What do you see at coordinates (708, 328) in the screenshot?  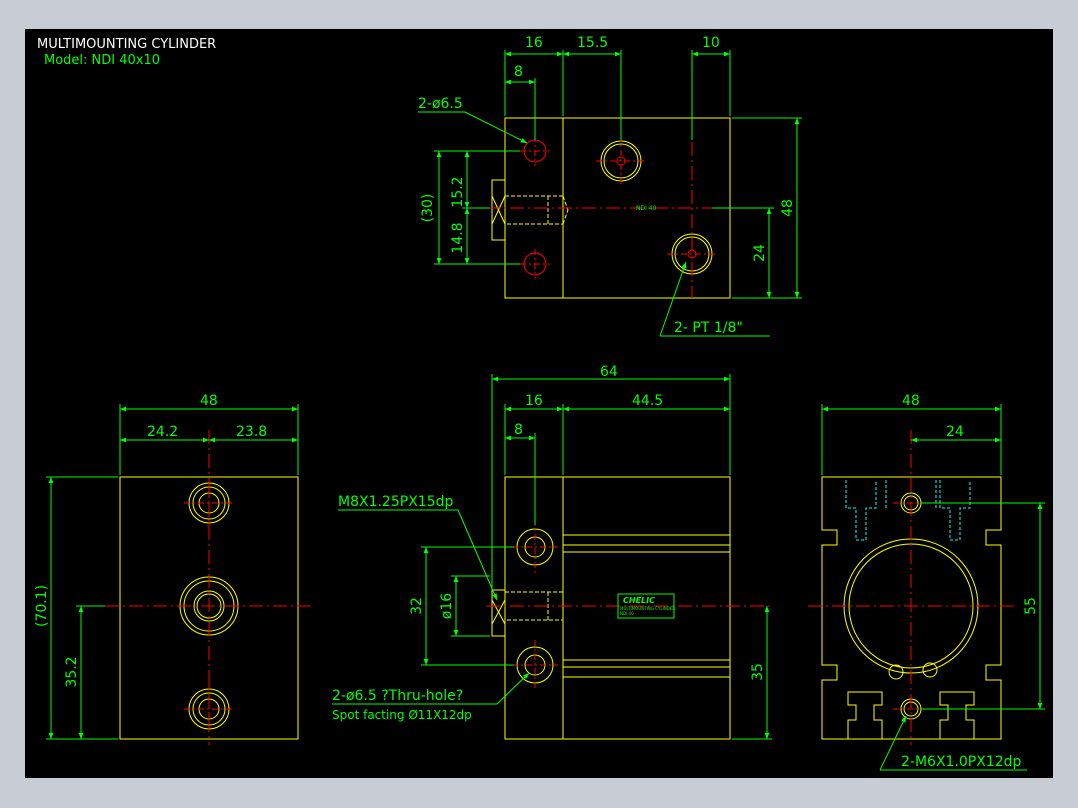 I see `top-ports-callout: 2- PT 1/8"` at bounding box center [708, 328].